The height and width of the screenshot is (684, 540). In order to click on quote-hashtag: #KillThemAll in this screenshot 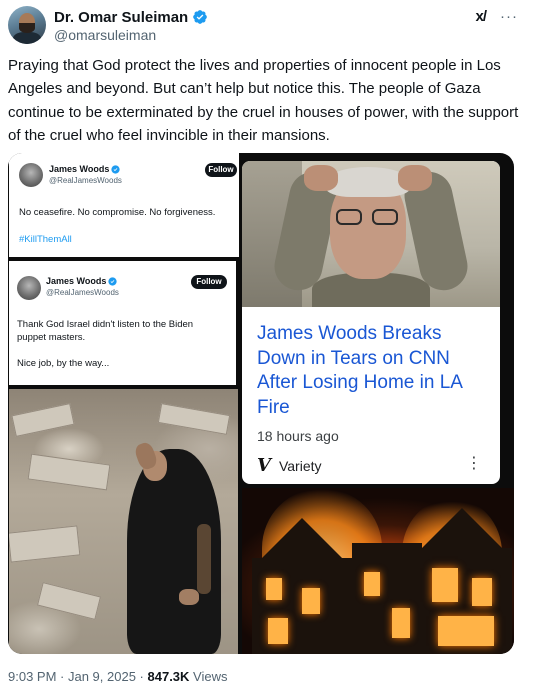, I will do `click(45, 239)`.